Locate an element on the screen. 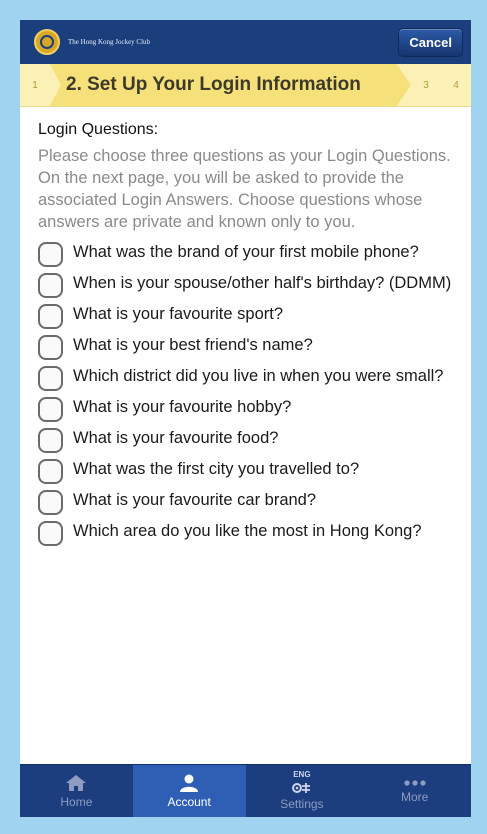  question-label: What is your favourite food? is located at coordinates (176, 438).